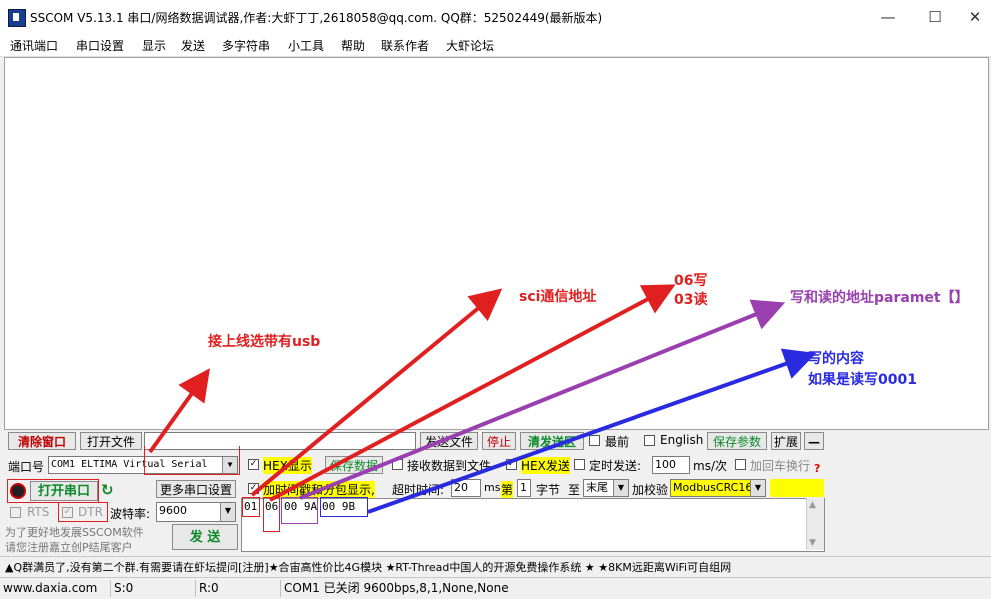 This screenshot has height=599, width=991. Describe the element at coordinates (879, 298) in the screenshot. I see `annotation-address: 写和读的地址paramet【】` at that location.